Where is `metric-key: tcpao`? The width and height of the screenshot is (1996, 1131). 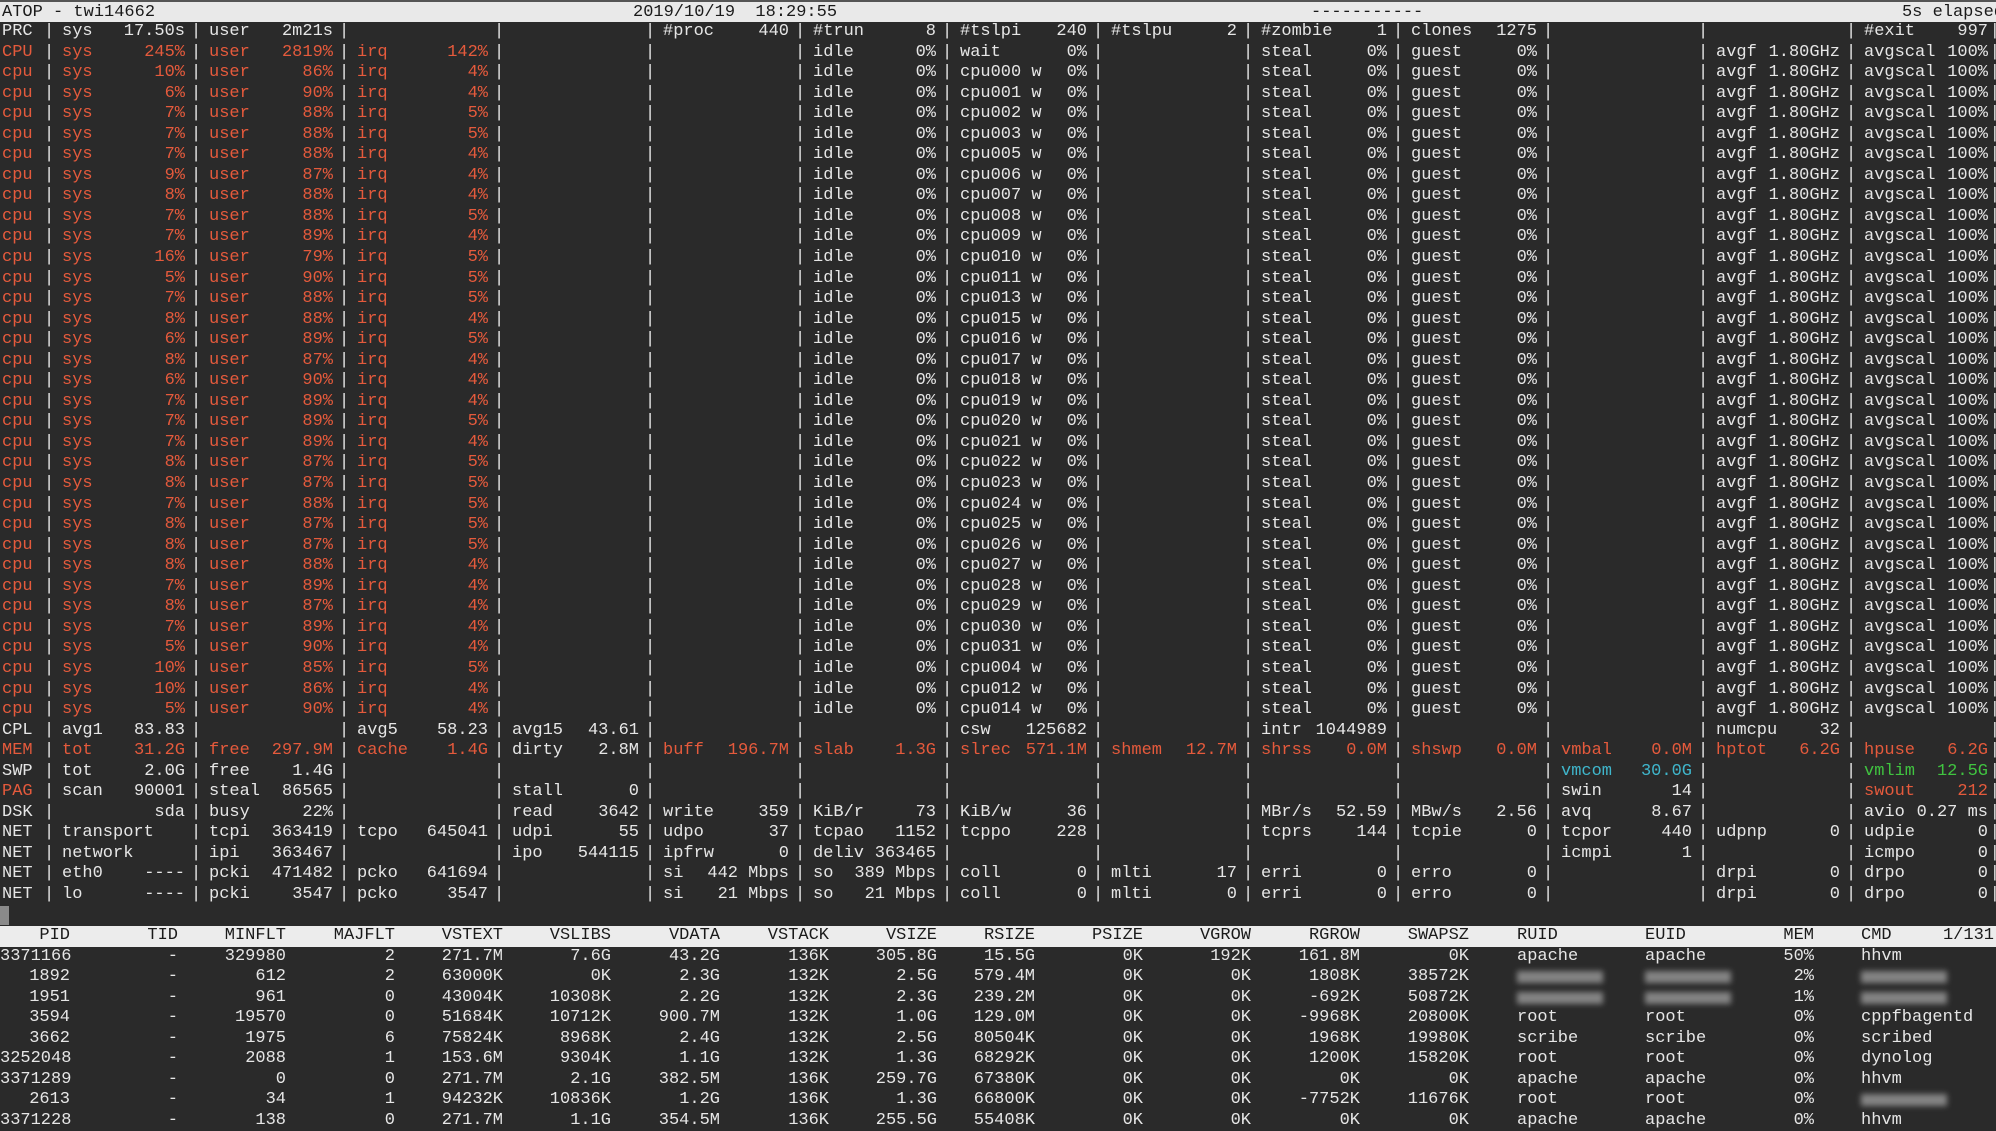
metric-key: tcpao is located at coordinates (839, 833).